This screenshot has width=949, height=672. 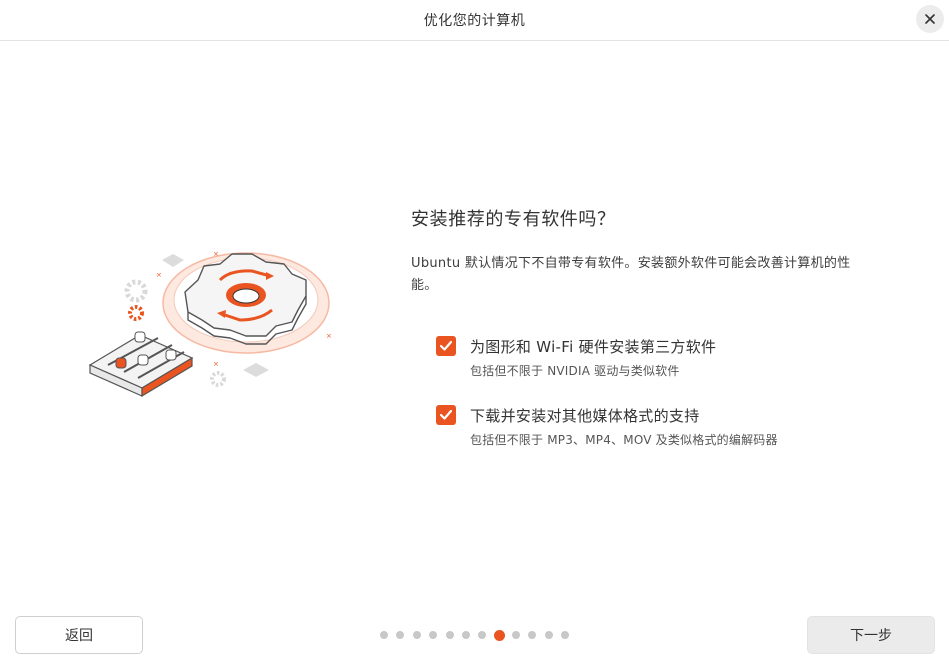 I want to click on page-indicator, so click(x=478, y=635).